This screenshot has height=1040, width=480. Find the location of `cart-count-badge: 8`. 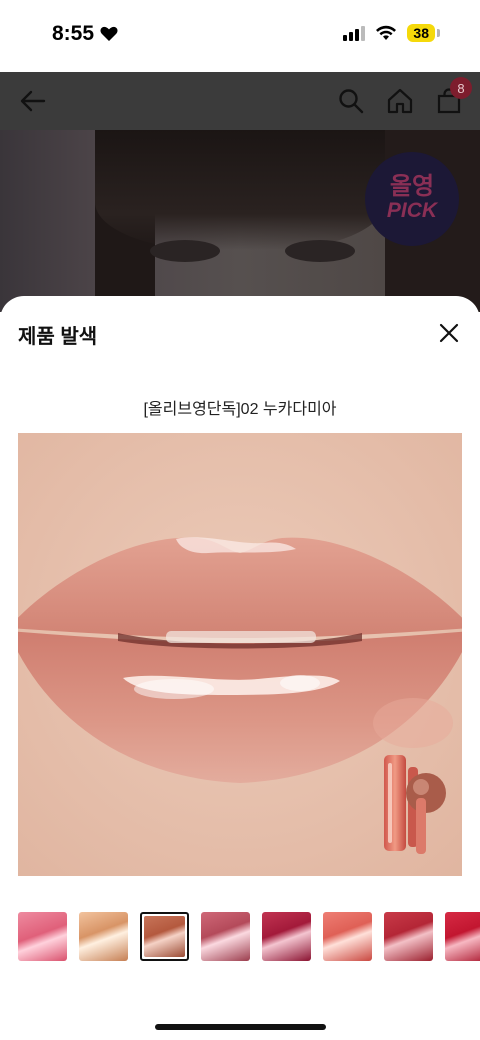

cart-count-badge: 8 is located at coordinates (461, 88).